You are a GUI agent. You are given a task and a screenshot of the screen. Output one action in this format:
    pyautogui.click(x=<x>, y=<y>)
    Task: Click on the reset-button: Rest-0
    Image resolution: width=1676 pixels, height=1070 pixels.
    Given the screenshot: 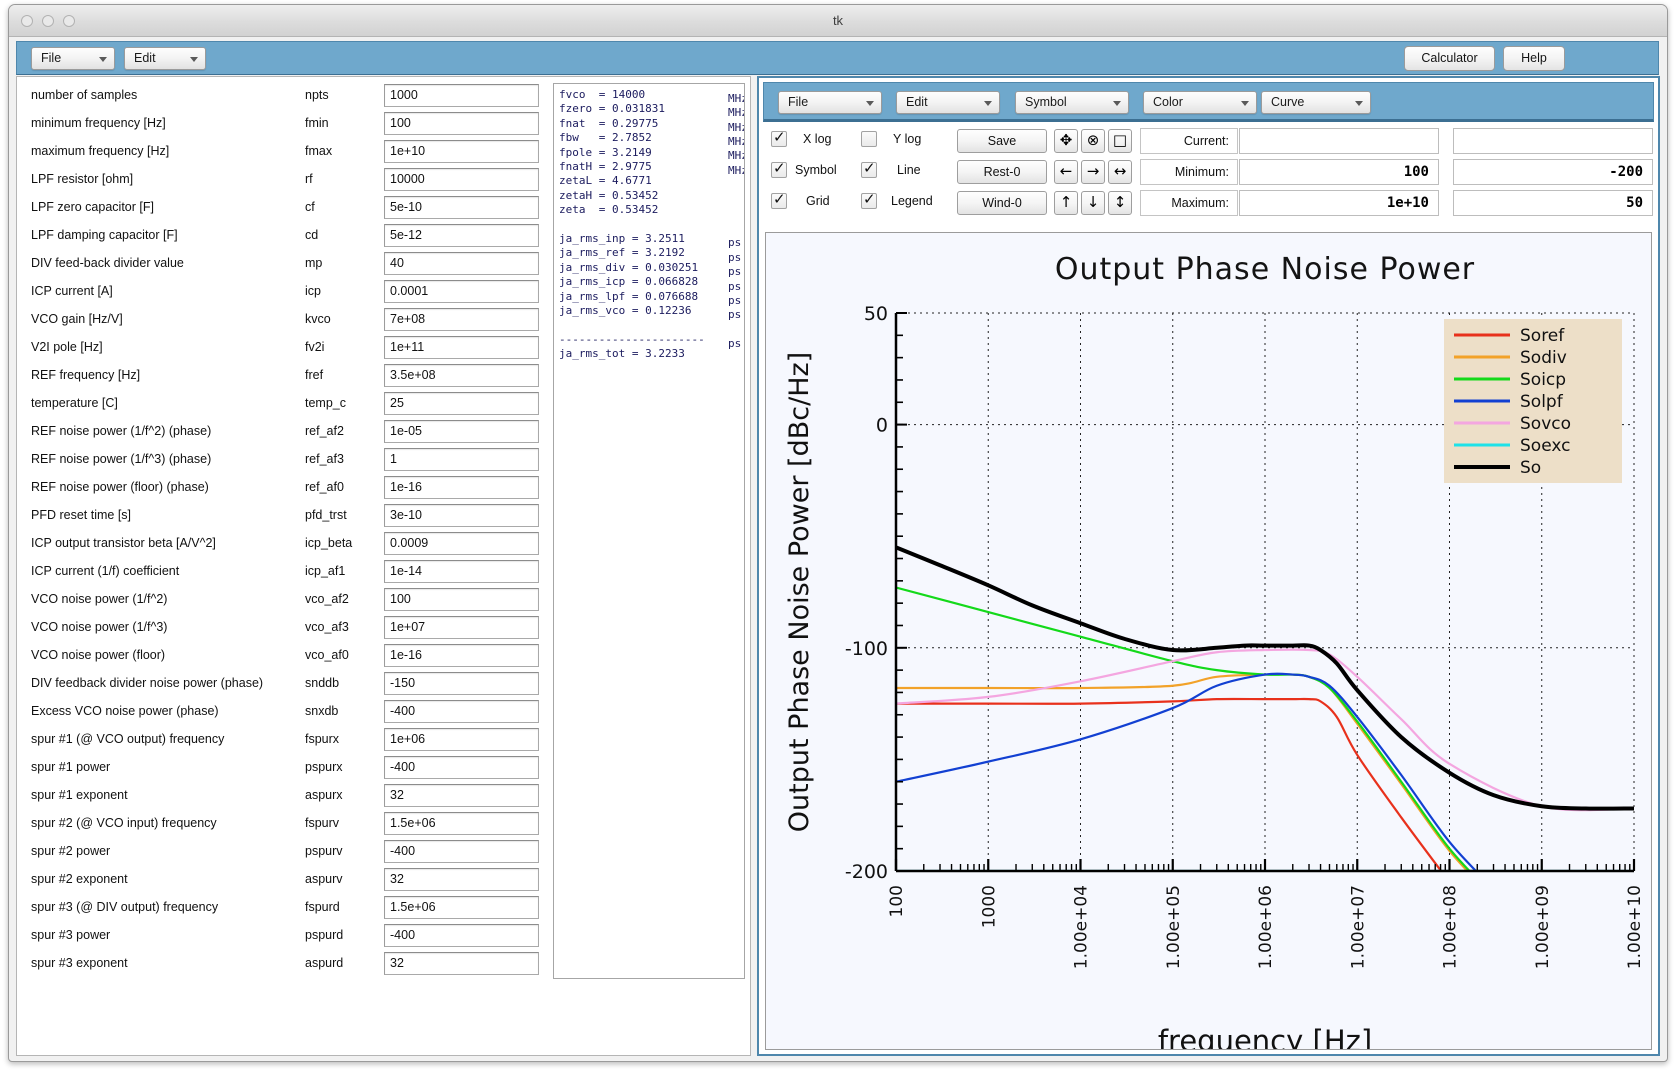 What is the action you would take?
    pyautogui.click(x=1002, y=172)
    